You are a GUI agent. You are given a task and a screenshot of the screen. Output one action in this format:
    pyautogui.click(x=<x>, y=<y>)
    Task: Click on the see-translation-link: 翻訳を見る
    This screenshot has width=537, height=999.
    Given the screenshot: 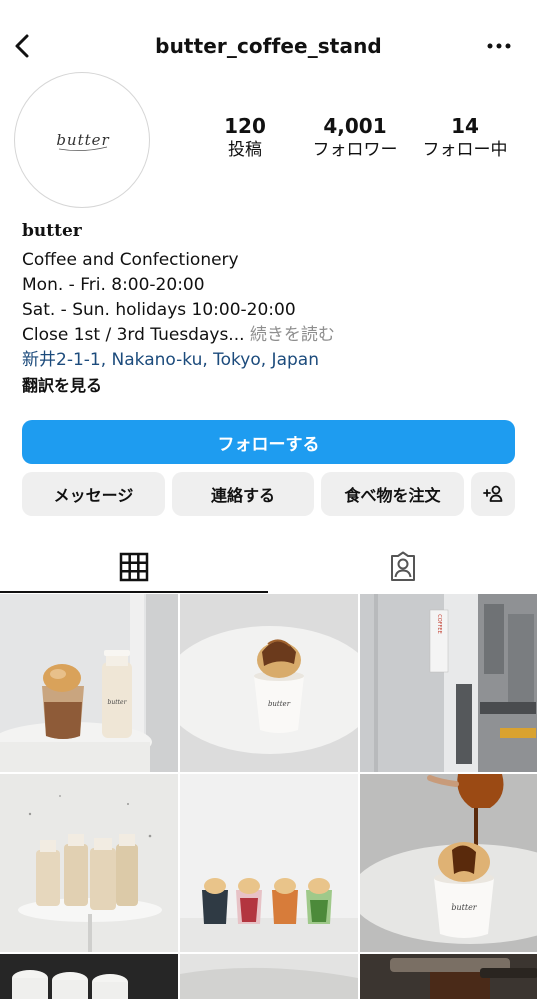 What is the action you would take?
    pyautogui.click(x=272, y=385)
    